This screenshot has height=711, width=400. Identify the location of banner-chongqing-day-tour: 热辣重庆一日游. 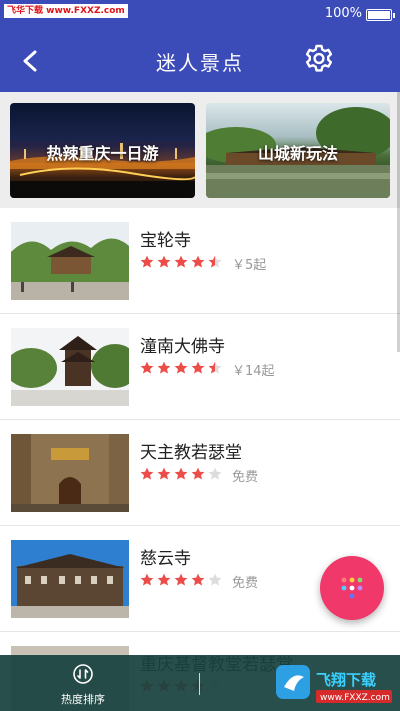
(102, 150).